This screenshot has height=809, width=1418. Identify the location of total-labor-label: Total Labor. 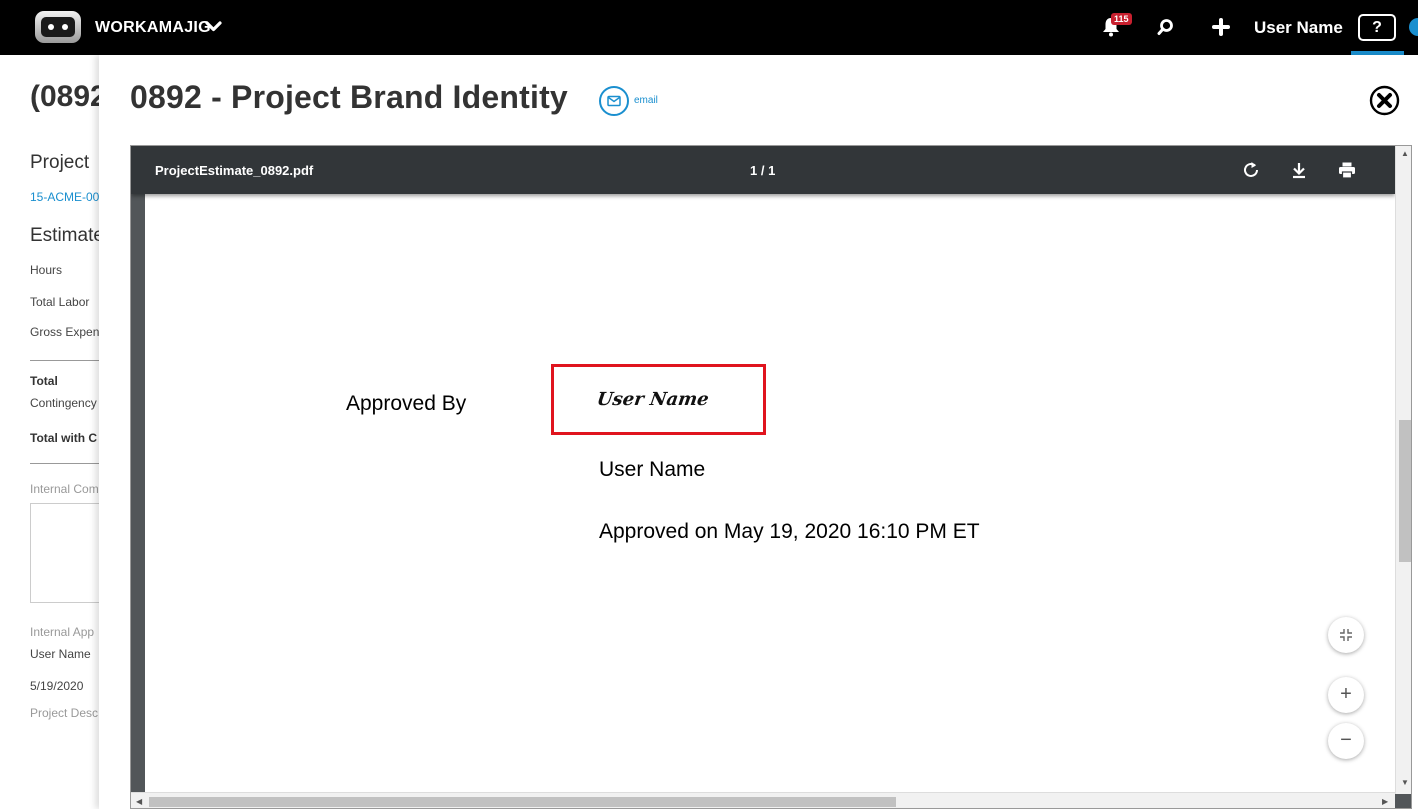
(60, 302).